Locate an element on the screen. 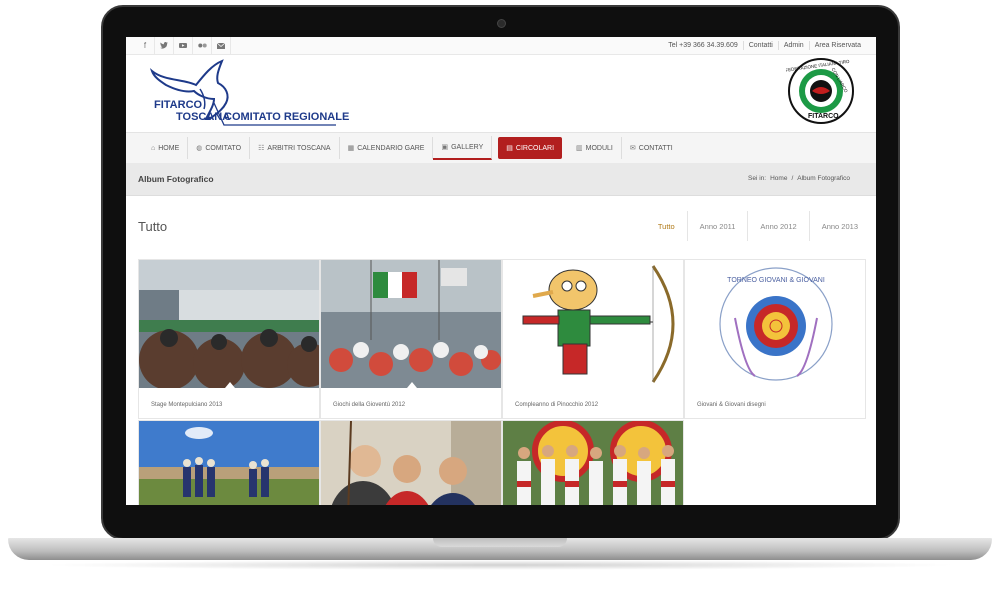  nav-item-gallery: ▣ GALLERY is located at coordinates (463, 148).